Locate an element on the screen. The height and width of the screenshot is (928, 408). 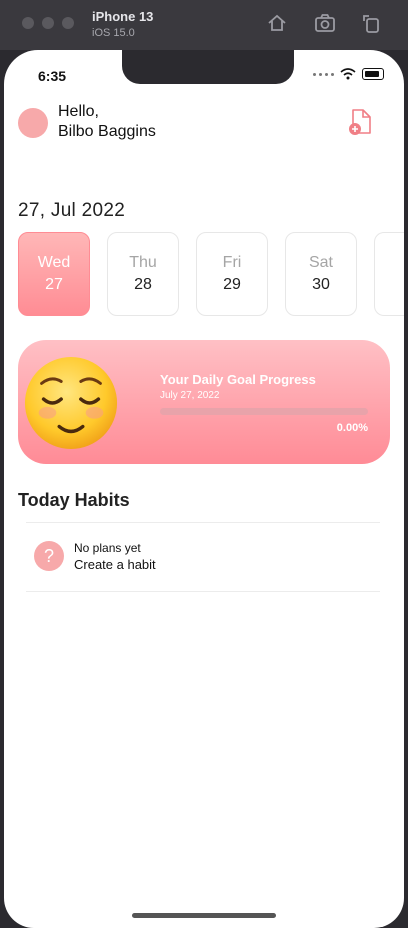
close-window-button is located at coordinates (28, 23).